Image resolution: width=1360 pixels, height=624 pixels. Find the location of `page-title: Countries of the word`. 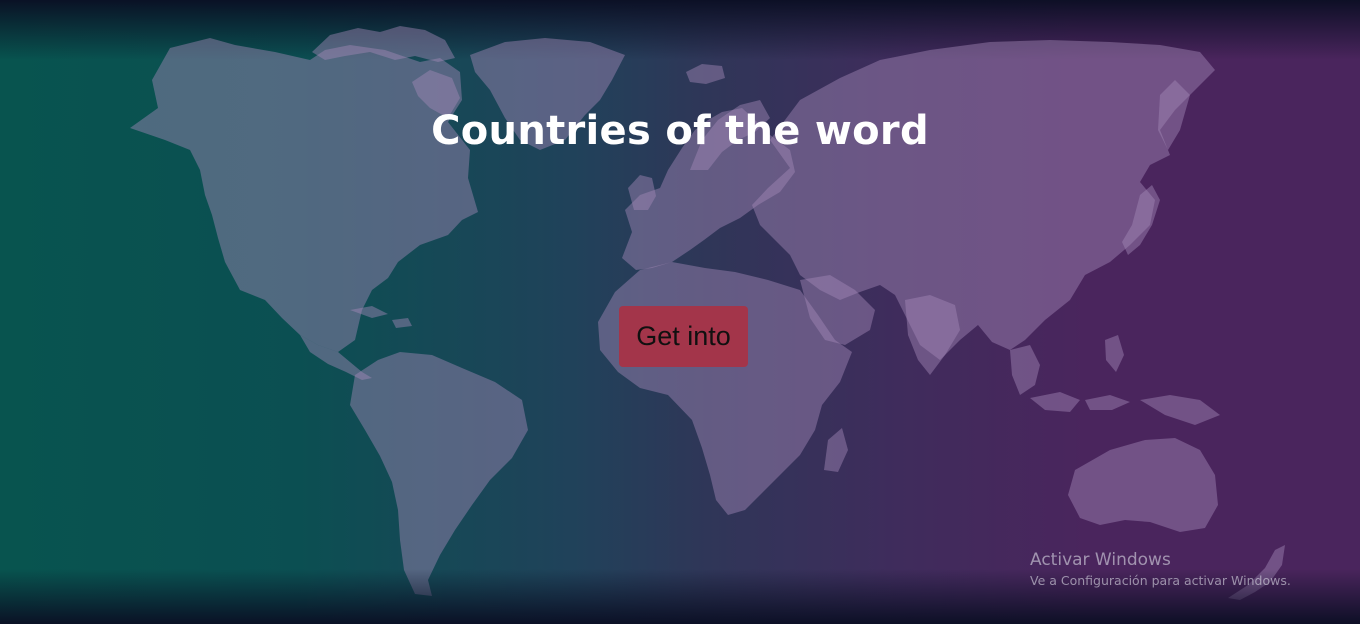

page-title: Countries of the word is located at coordinates (680, 131).